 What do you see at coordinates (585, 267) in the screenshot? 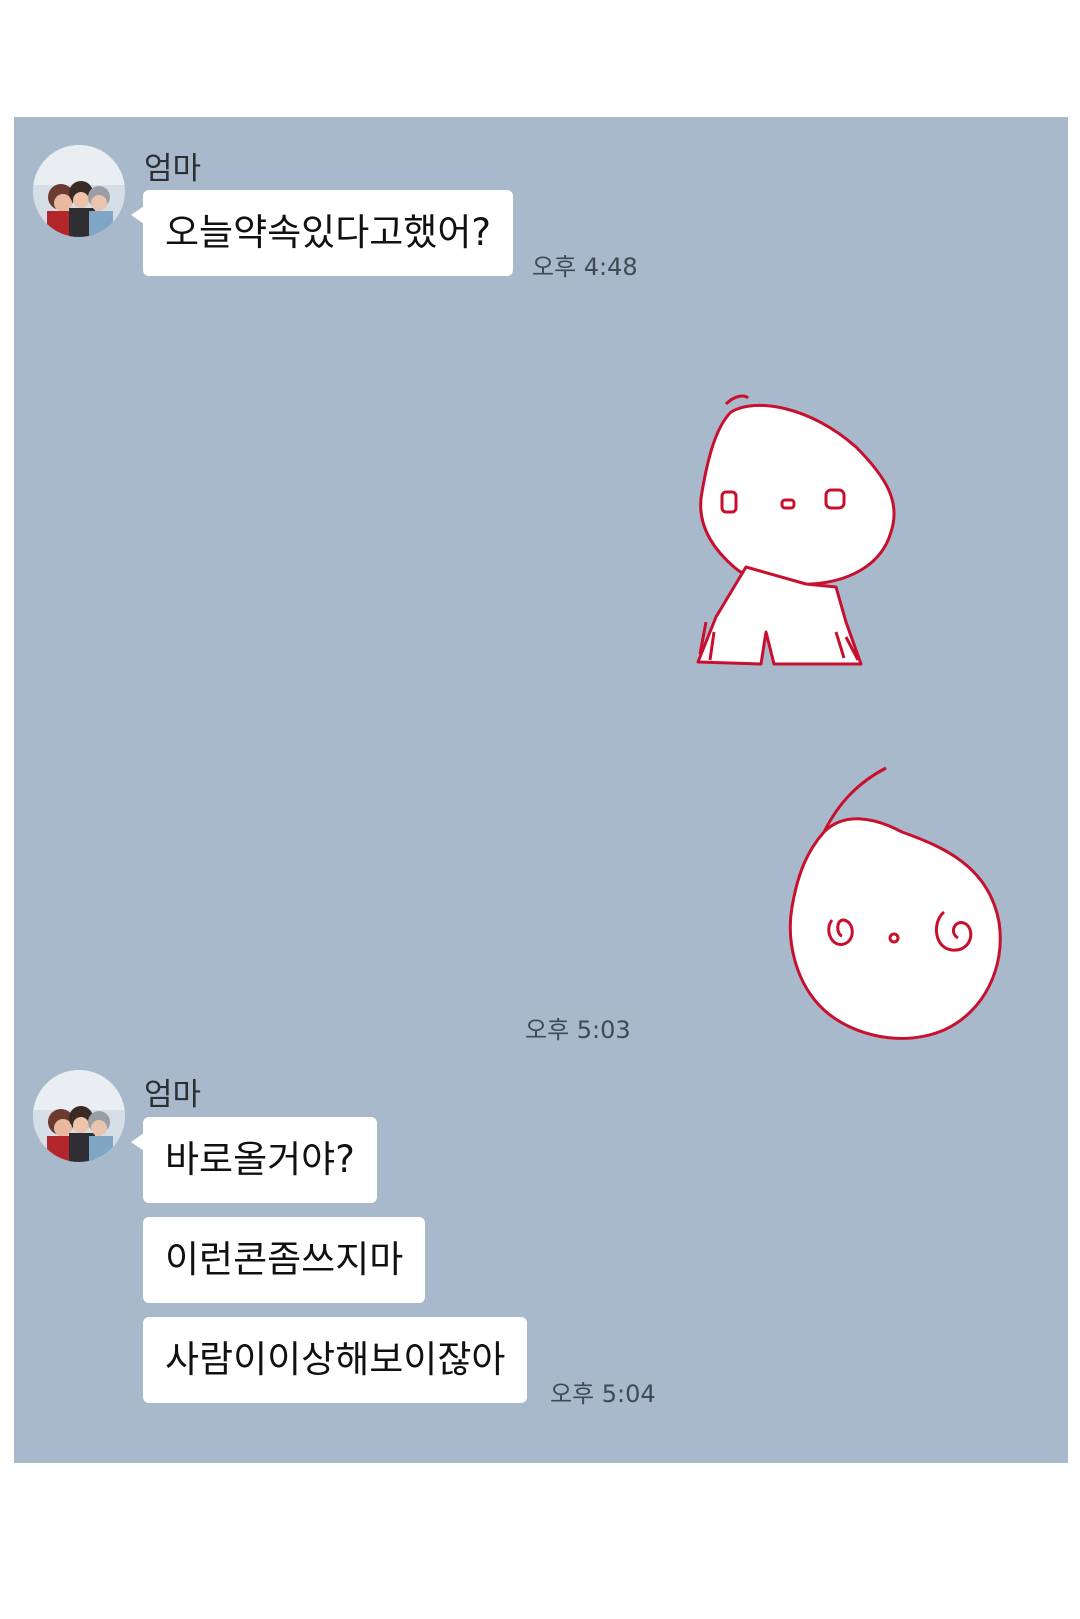
I see `message-timestamp: 오후 4:48` at bounding box center [585, 267].